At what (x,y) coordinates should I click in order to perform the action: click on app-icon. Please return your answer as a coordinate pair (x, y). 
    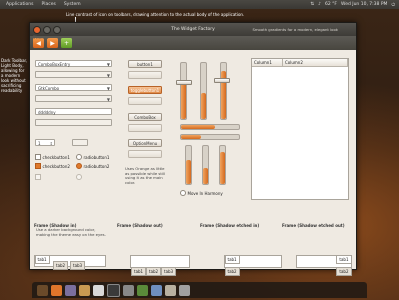
    Looking at the image, I should click on (42, 290).